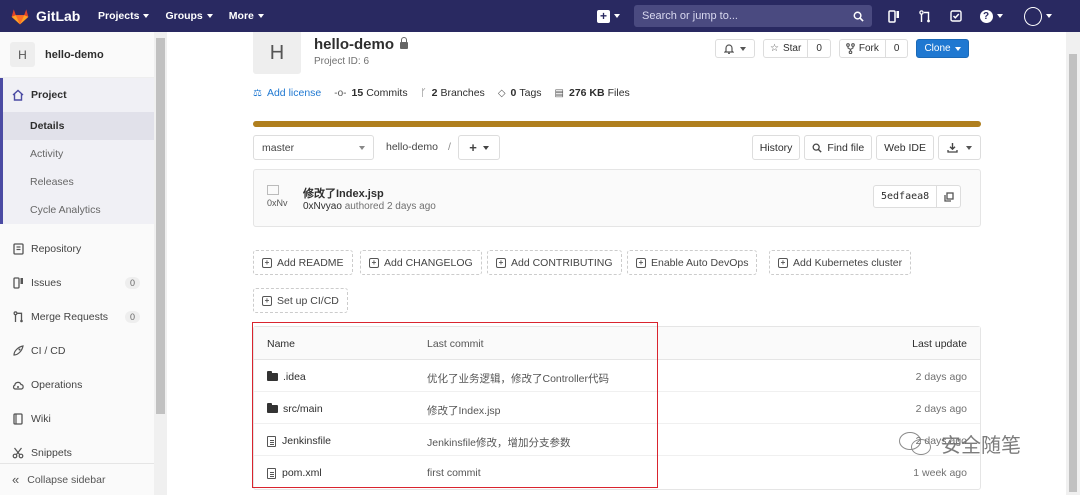 The height and width of the screenshot is (495, 1080). What do you see at coordinates (905, 196) in the screenshot?
I see `commit-sha-link: 5edfaea8` at bounding box center [905, 196].